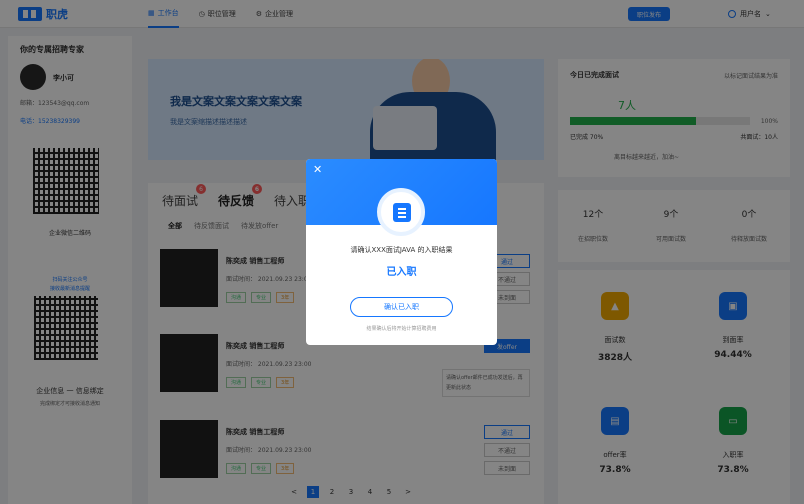 Image resolution: width=804 pixels, height=504 pixels. I want to click on close-icon: ✕, so click(317, 169).